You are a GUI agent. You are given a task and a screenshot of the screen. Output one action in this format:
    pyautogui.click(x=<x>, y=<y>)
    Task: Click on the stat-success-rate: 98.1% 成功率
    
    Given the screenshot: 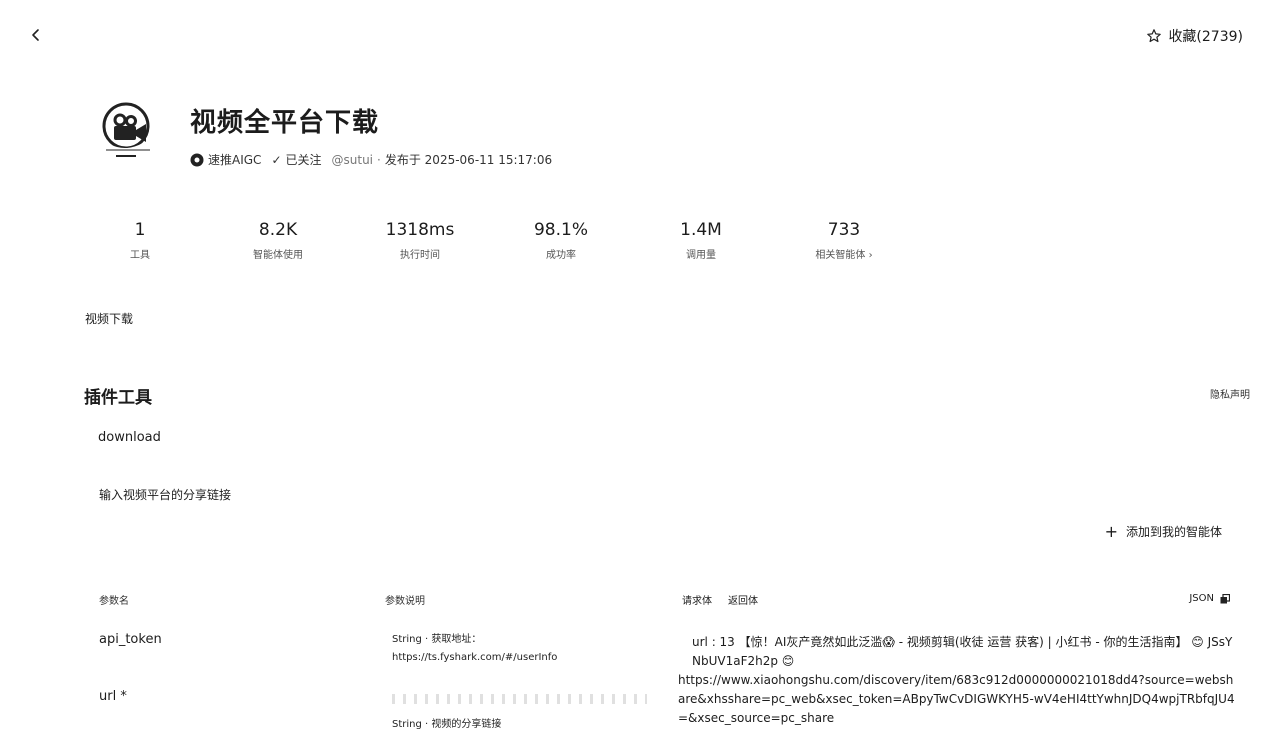 What is the action you would take?
    pyautogui.click(x=561, y=240)
    